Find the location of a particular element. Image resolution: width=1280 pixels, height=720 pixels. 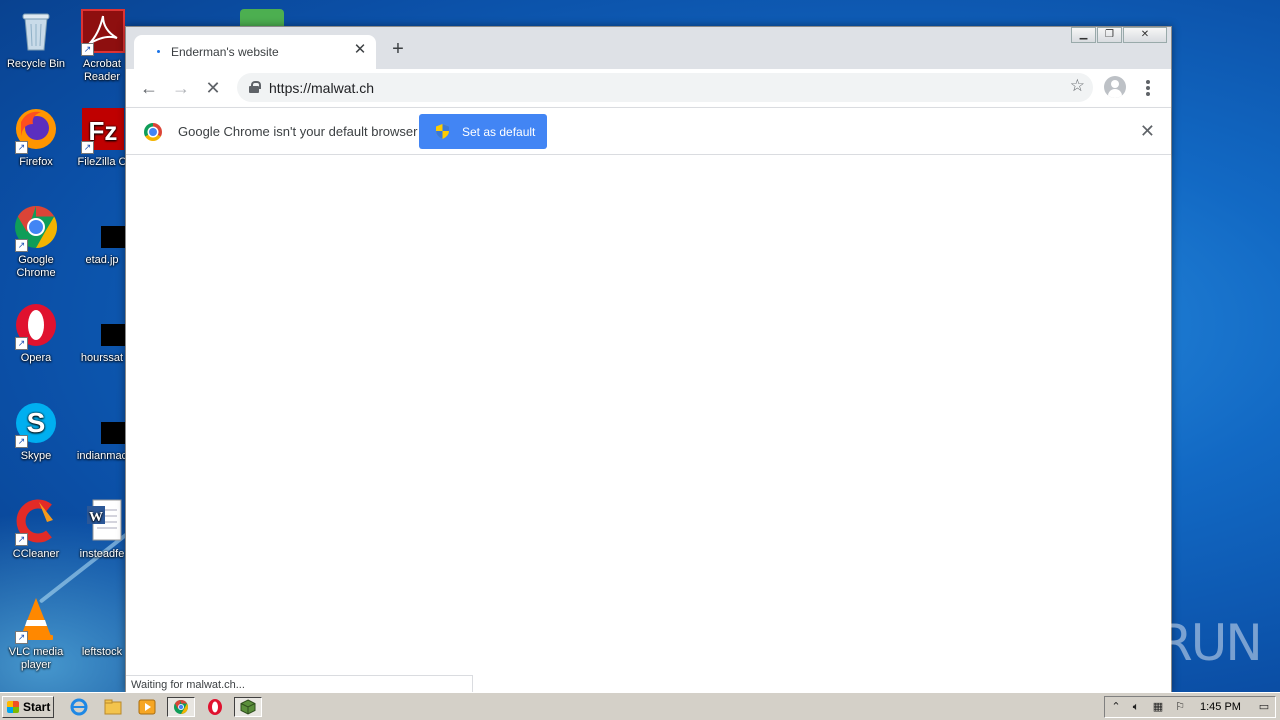

set-as-default-button: Set as default is located at coordinates (483, 131).